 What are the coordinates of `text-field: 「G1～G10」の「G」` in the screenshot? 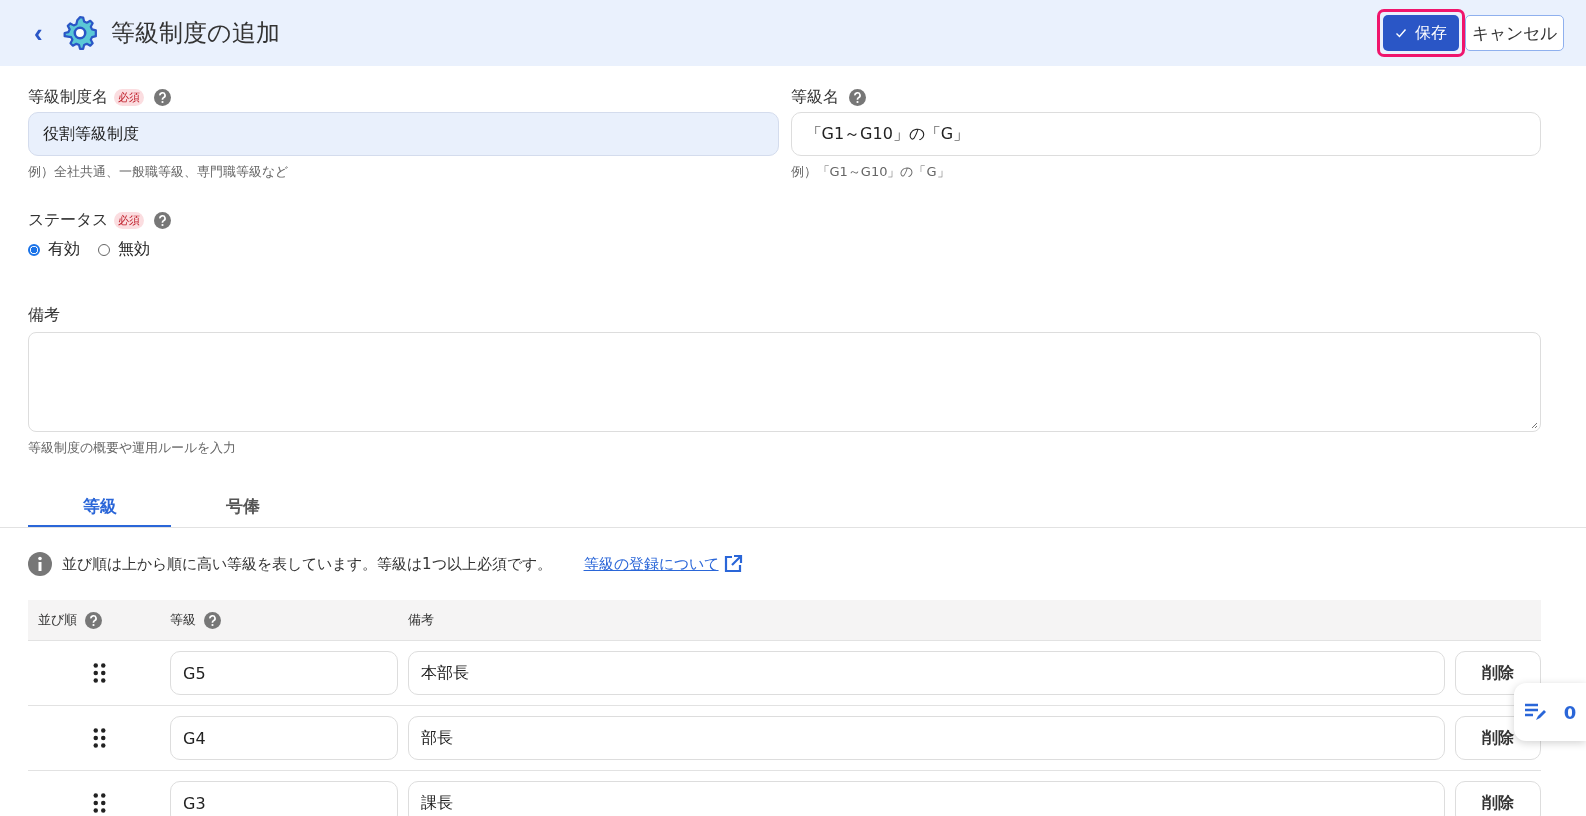 It's located at (1165, 134).